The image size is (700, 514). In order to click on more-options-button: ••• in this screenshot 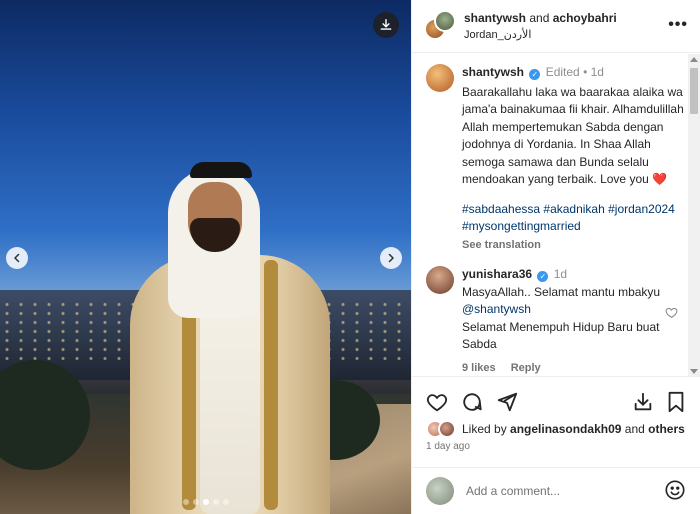, I will do `click(678, 25)`.